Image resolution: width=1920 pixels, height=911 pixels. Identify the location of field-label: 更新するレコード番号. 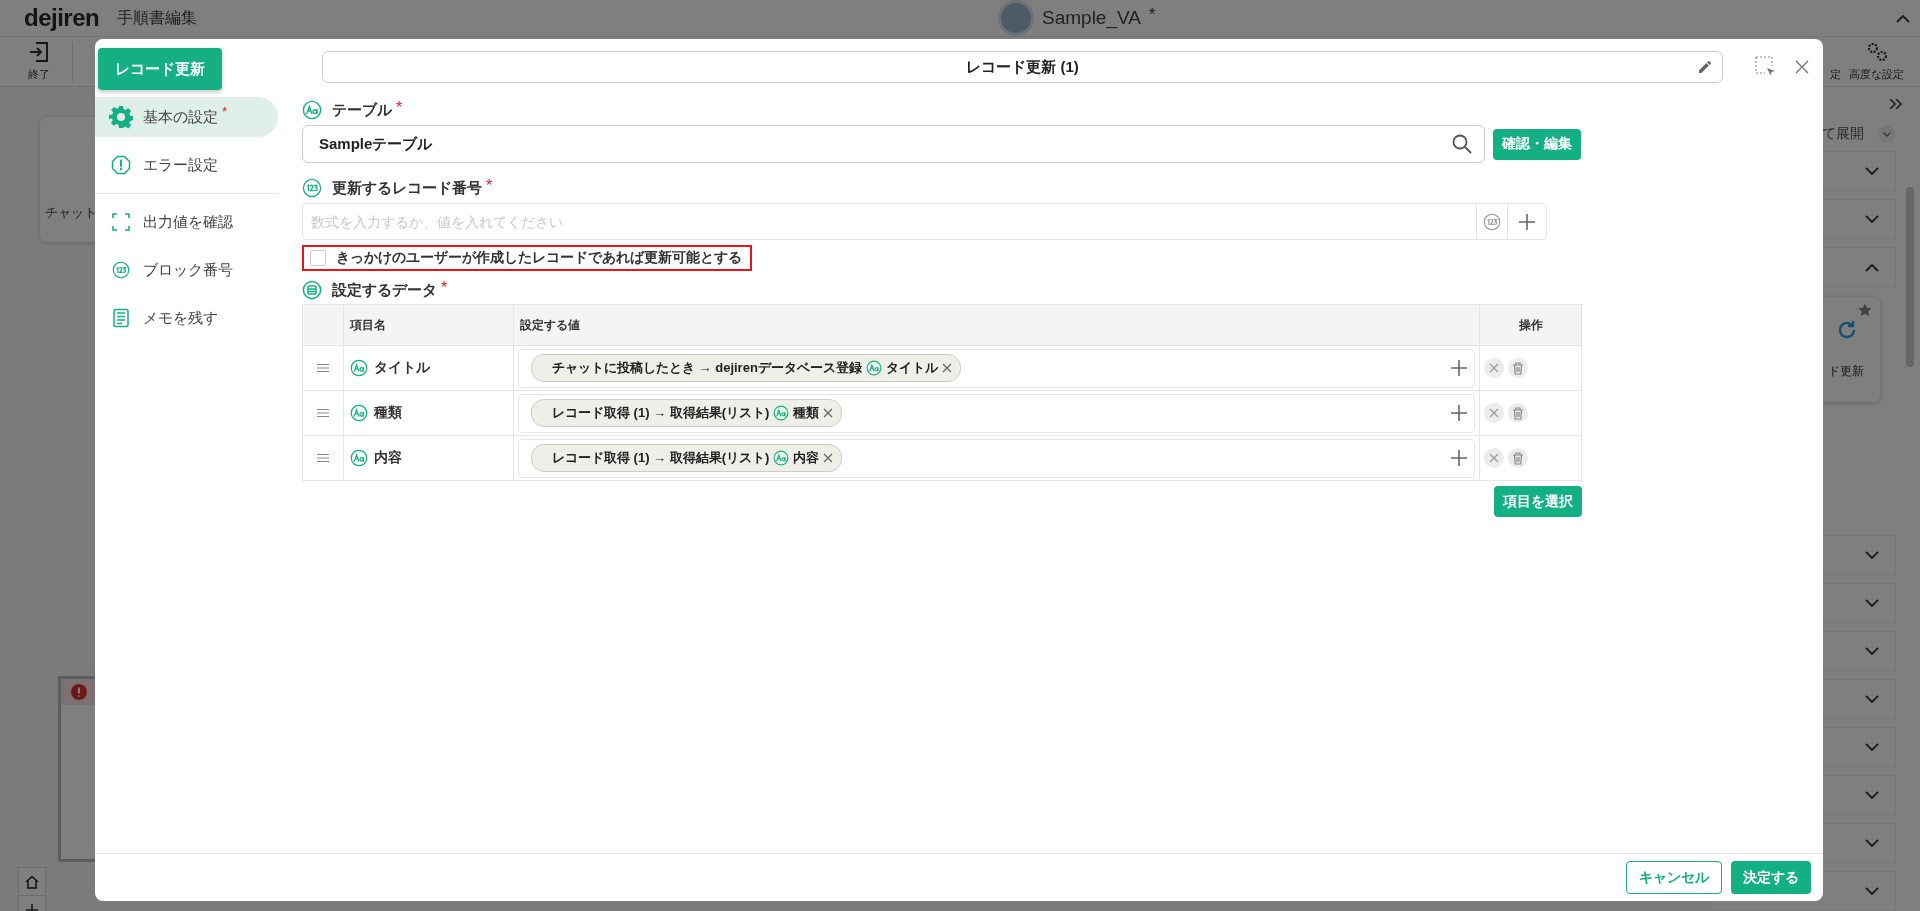
(407, 188).